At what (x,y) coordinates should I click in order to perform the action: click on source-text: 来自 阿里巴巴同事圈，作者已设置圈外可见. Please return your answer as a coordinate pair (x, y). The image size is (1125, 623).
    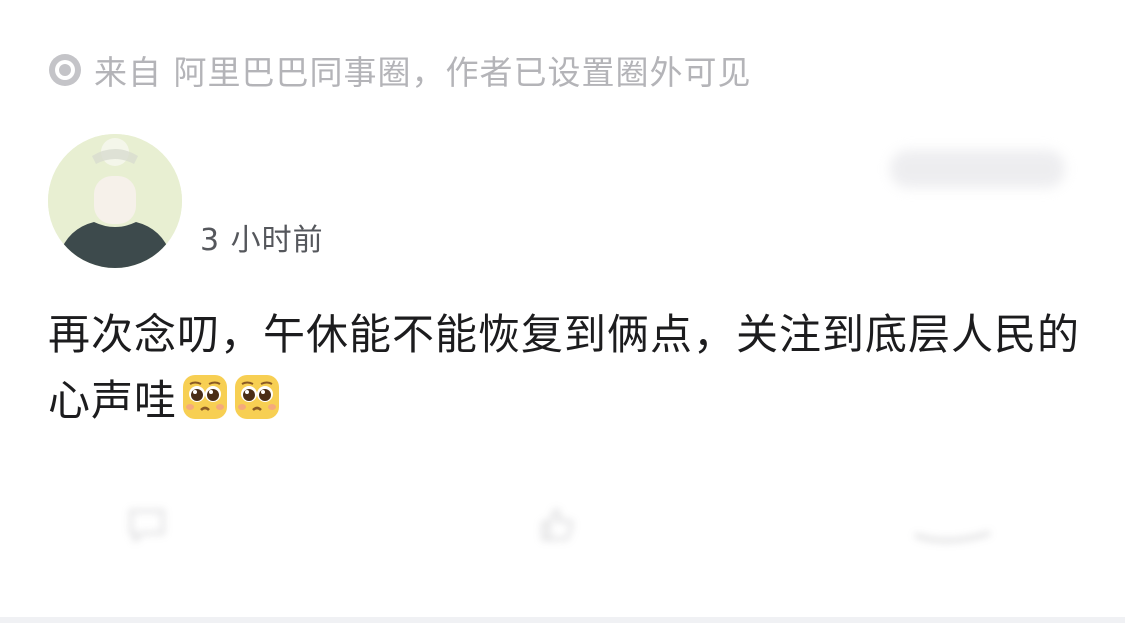
    Looking at the image, I should click on (423, 72).